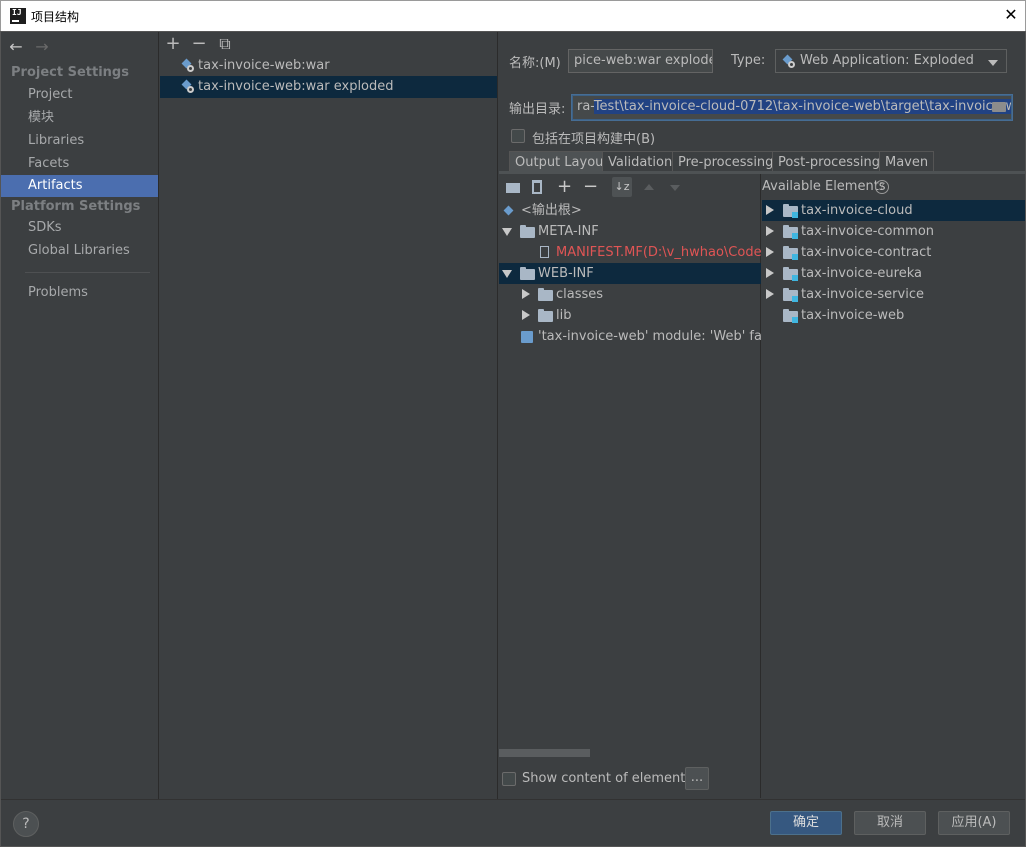  Describe the element at coordinates (173, 44) in the screenshot. I see `add-artifact-icon: +` at that location.